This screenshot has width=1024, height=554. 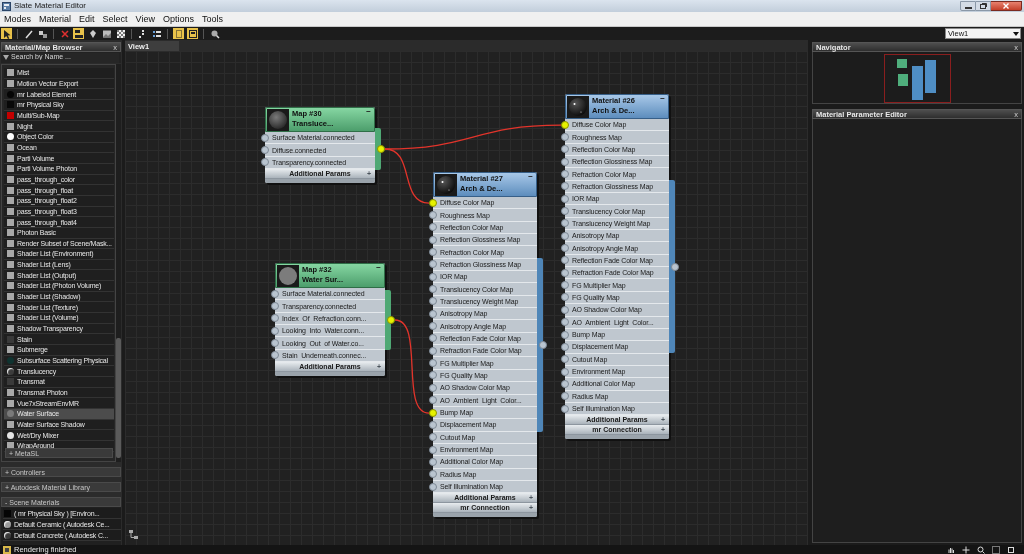 I want to click on zoom-region-icon, so click(x=996, y=549).